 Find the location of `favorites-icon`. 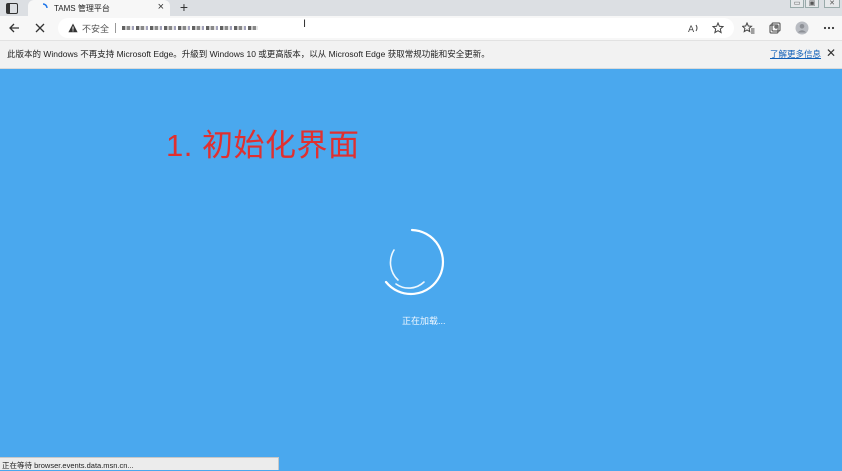

favorites-icon is located at coordinates (748, 28).